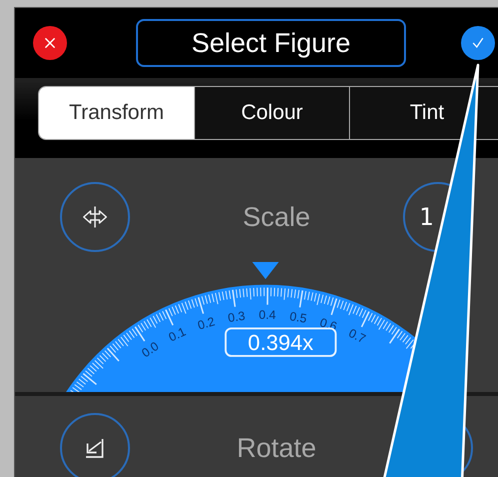 This screenshot has width=498, height=477. Describe the element at coordinates (276, 217) in the screenshot. I see `section-label: Scale` at that location.